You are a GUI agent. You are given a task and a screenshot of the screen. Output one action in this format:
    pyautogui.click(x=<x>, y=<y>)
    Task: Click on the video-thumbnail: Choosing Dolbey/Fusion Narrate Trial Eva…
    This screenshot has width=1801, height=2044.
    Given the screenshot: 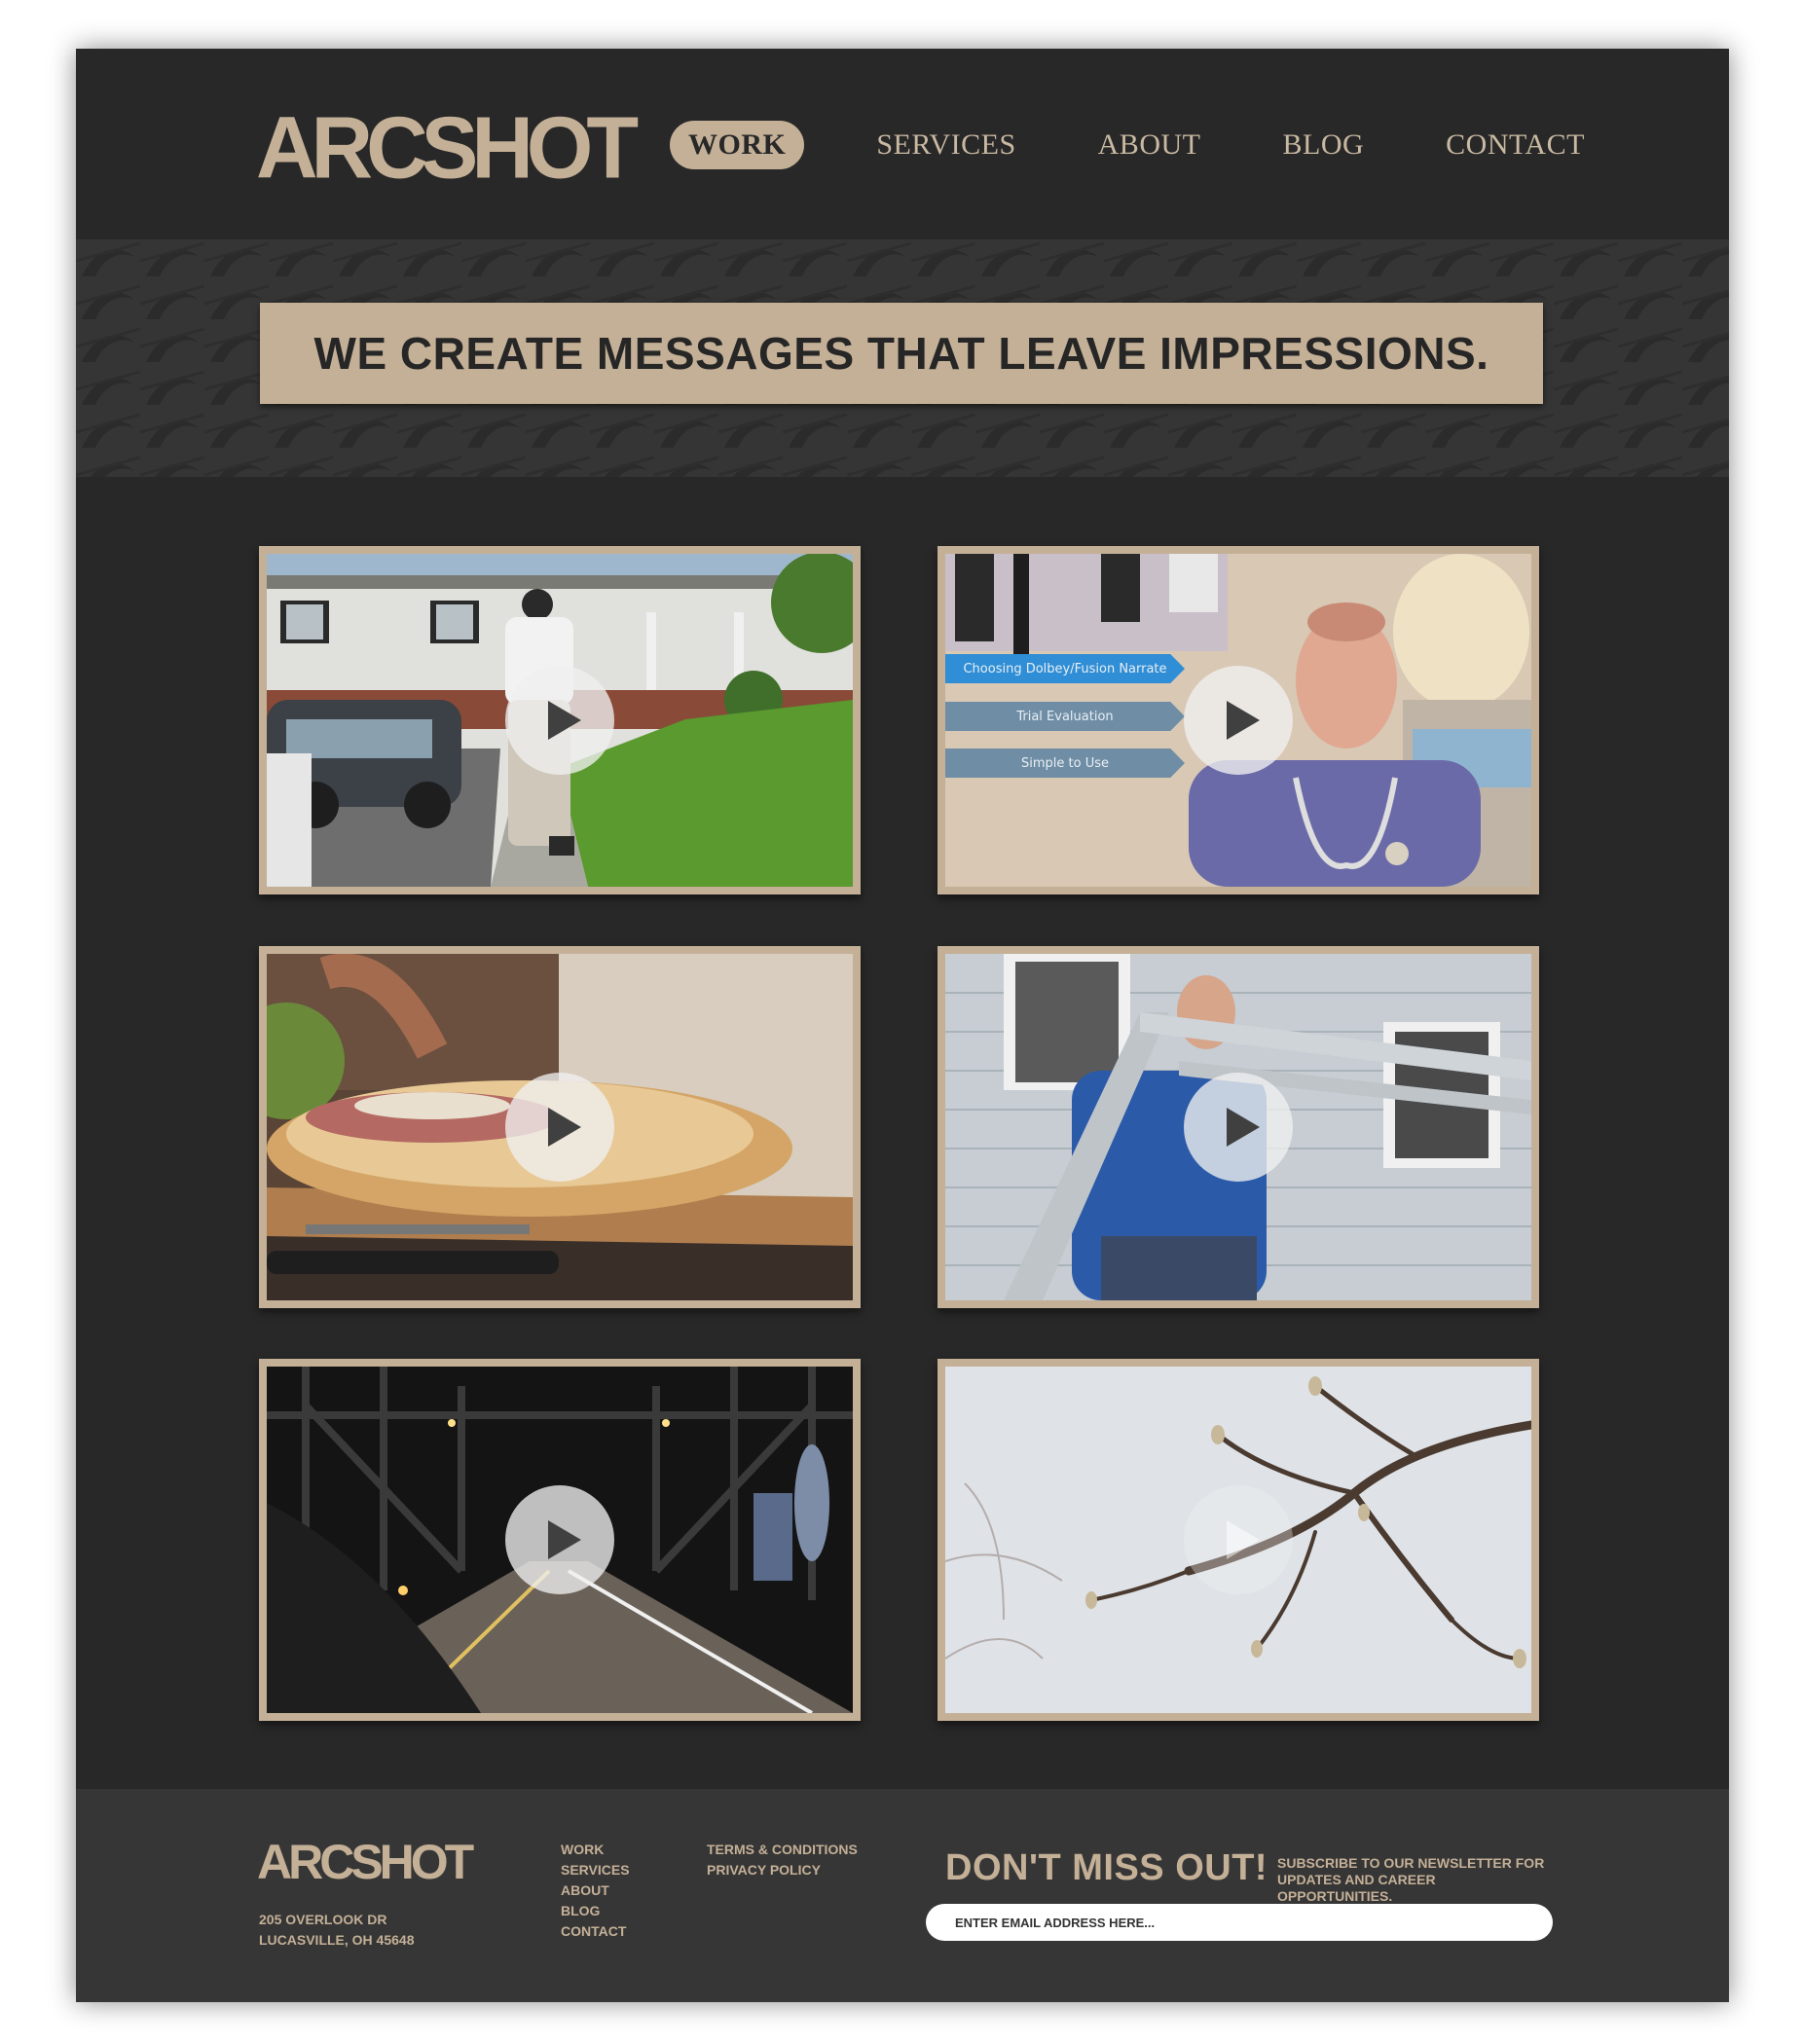 What is the action you would take?
    pyautogui.click(x=1238, y=721)
    